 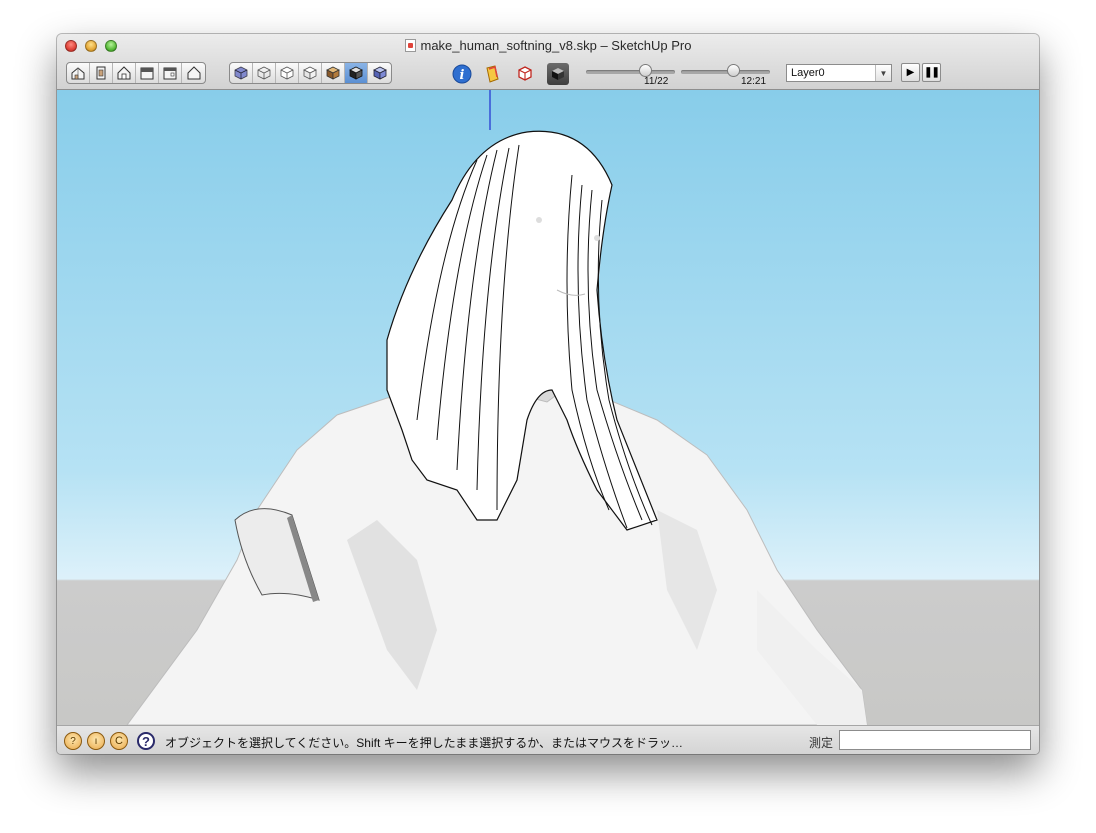 I want to click on textured-cube-icon, so click(x=333, y=73).